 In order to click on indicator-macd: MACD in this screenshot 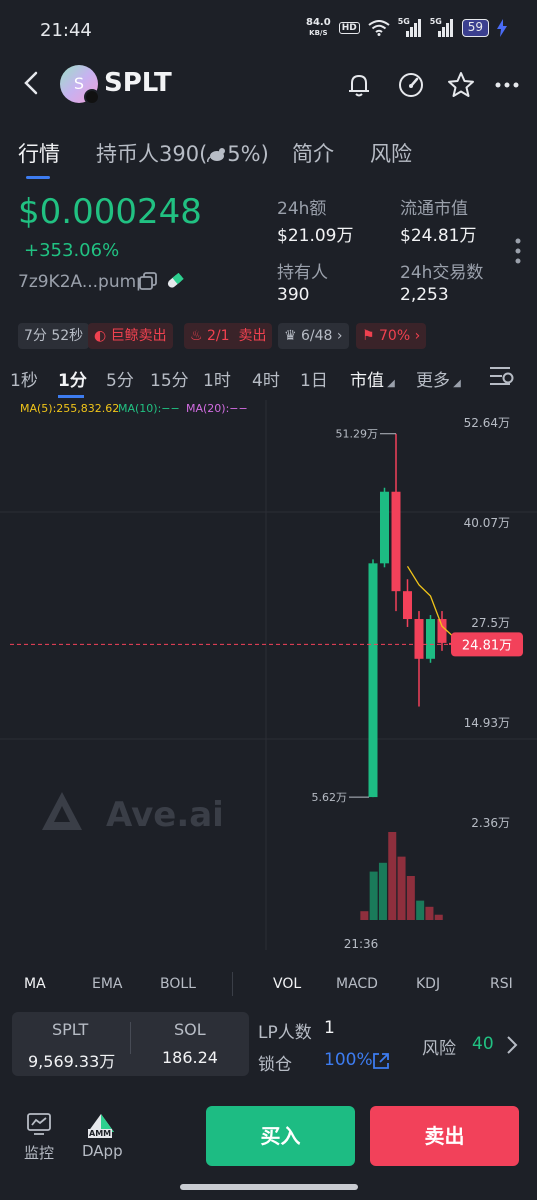, I will do `click(357, 984)`.